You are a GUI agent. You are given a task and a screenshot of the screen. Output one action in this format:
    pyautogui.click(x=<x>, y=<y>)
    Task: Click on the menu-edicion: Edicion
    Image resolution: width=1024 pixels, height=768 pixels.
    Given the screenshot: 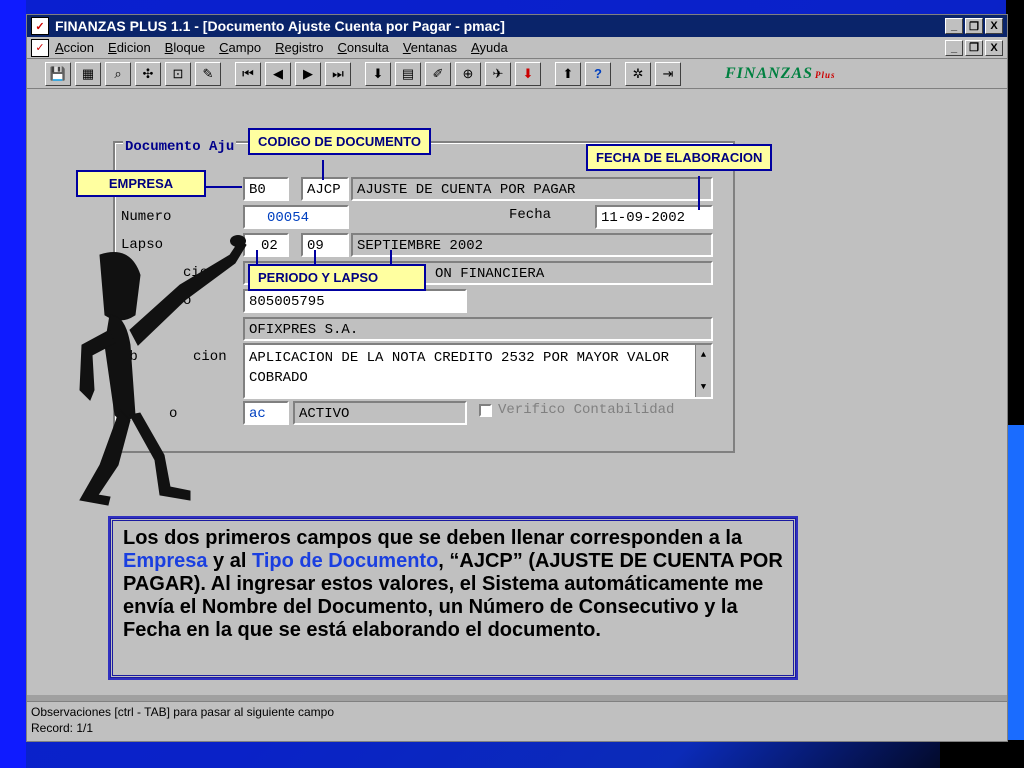 What is the action you would take?
    pyautogui.click(x=129, y=47)
    